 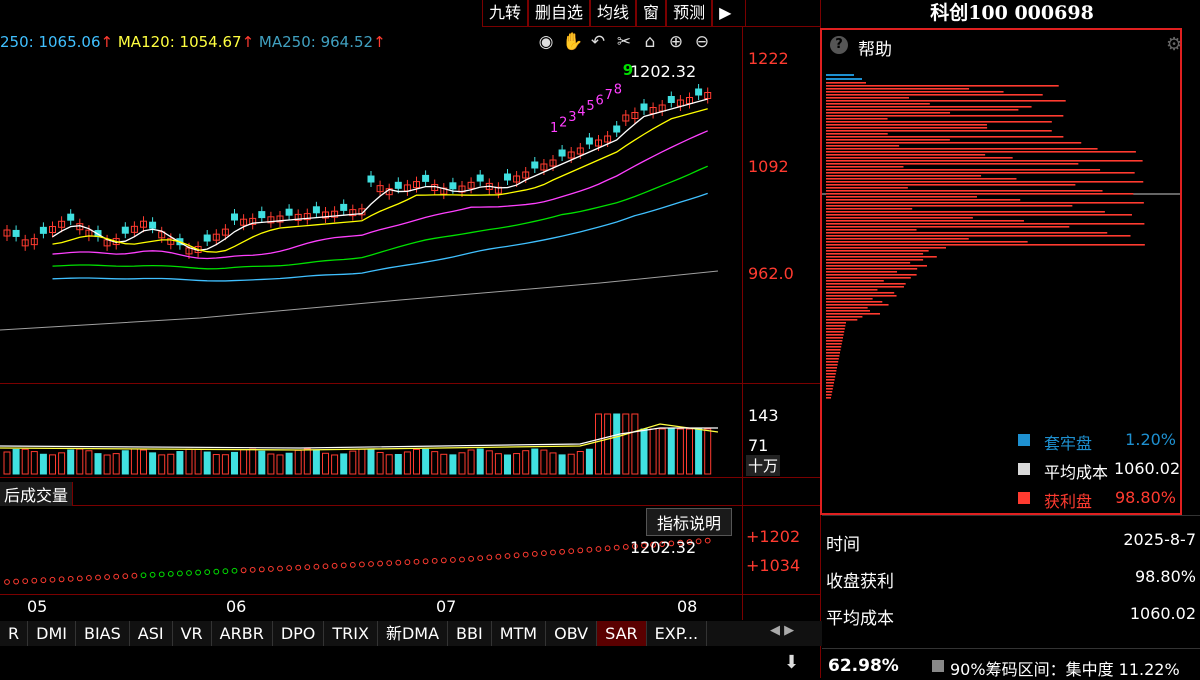 What do you see at coordinates (1068, 443) in the screenshot?
I see `legend-name-0: 套牢盘` at bounding box center [1068, 443].